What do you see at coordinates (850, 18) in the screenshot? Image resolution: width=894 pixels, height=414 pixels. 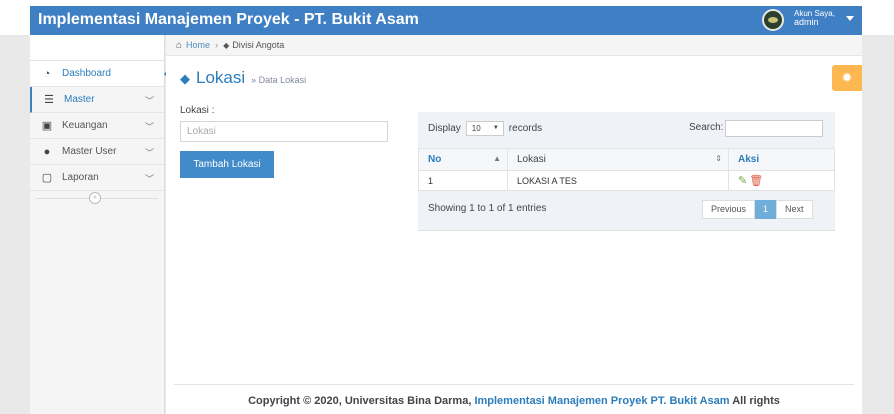 I see `caret-down-icon` at bounding box center [850, 18].